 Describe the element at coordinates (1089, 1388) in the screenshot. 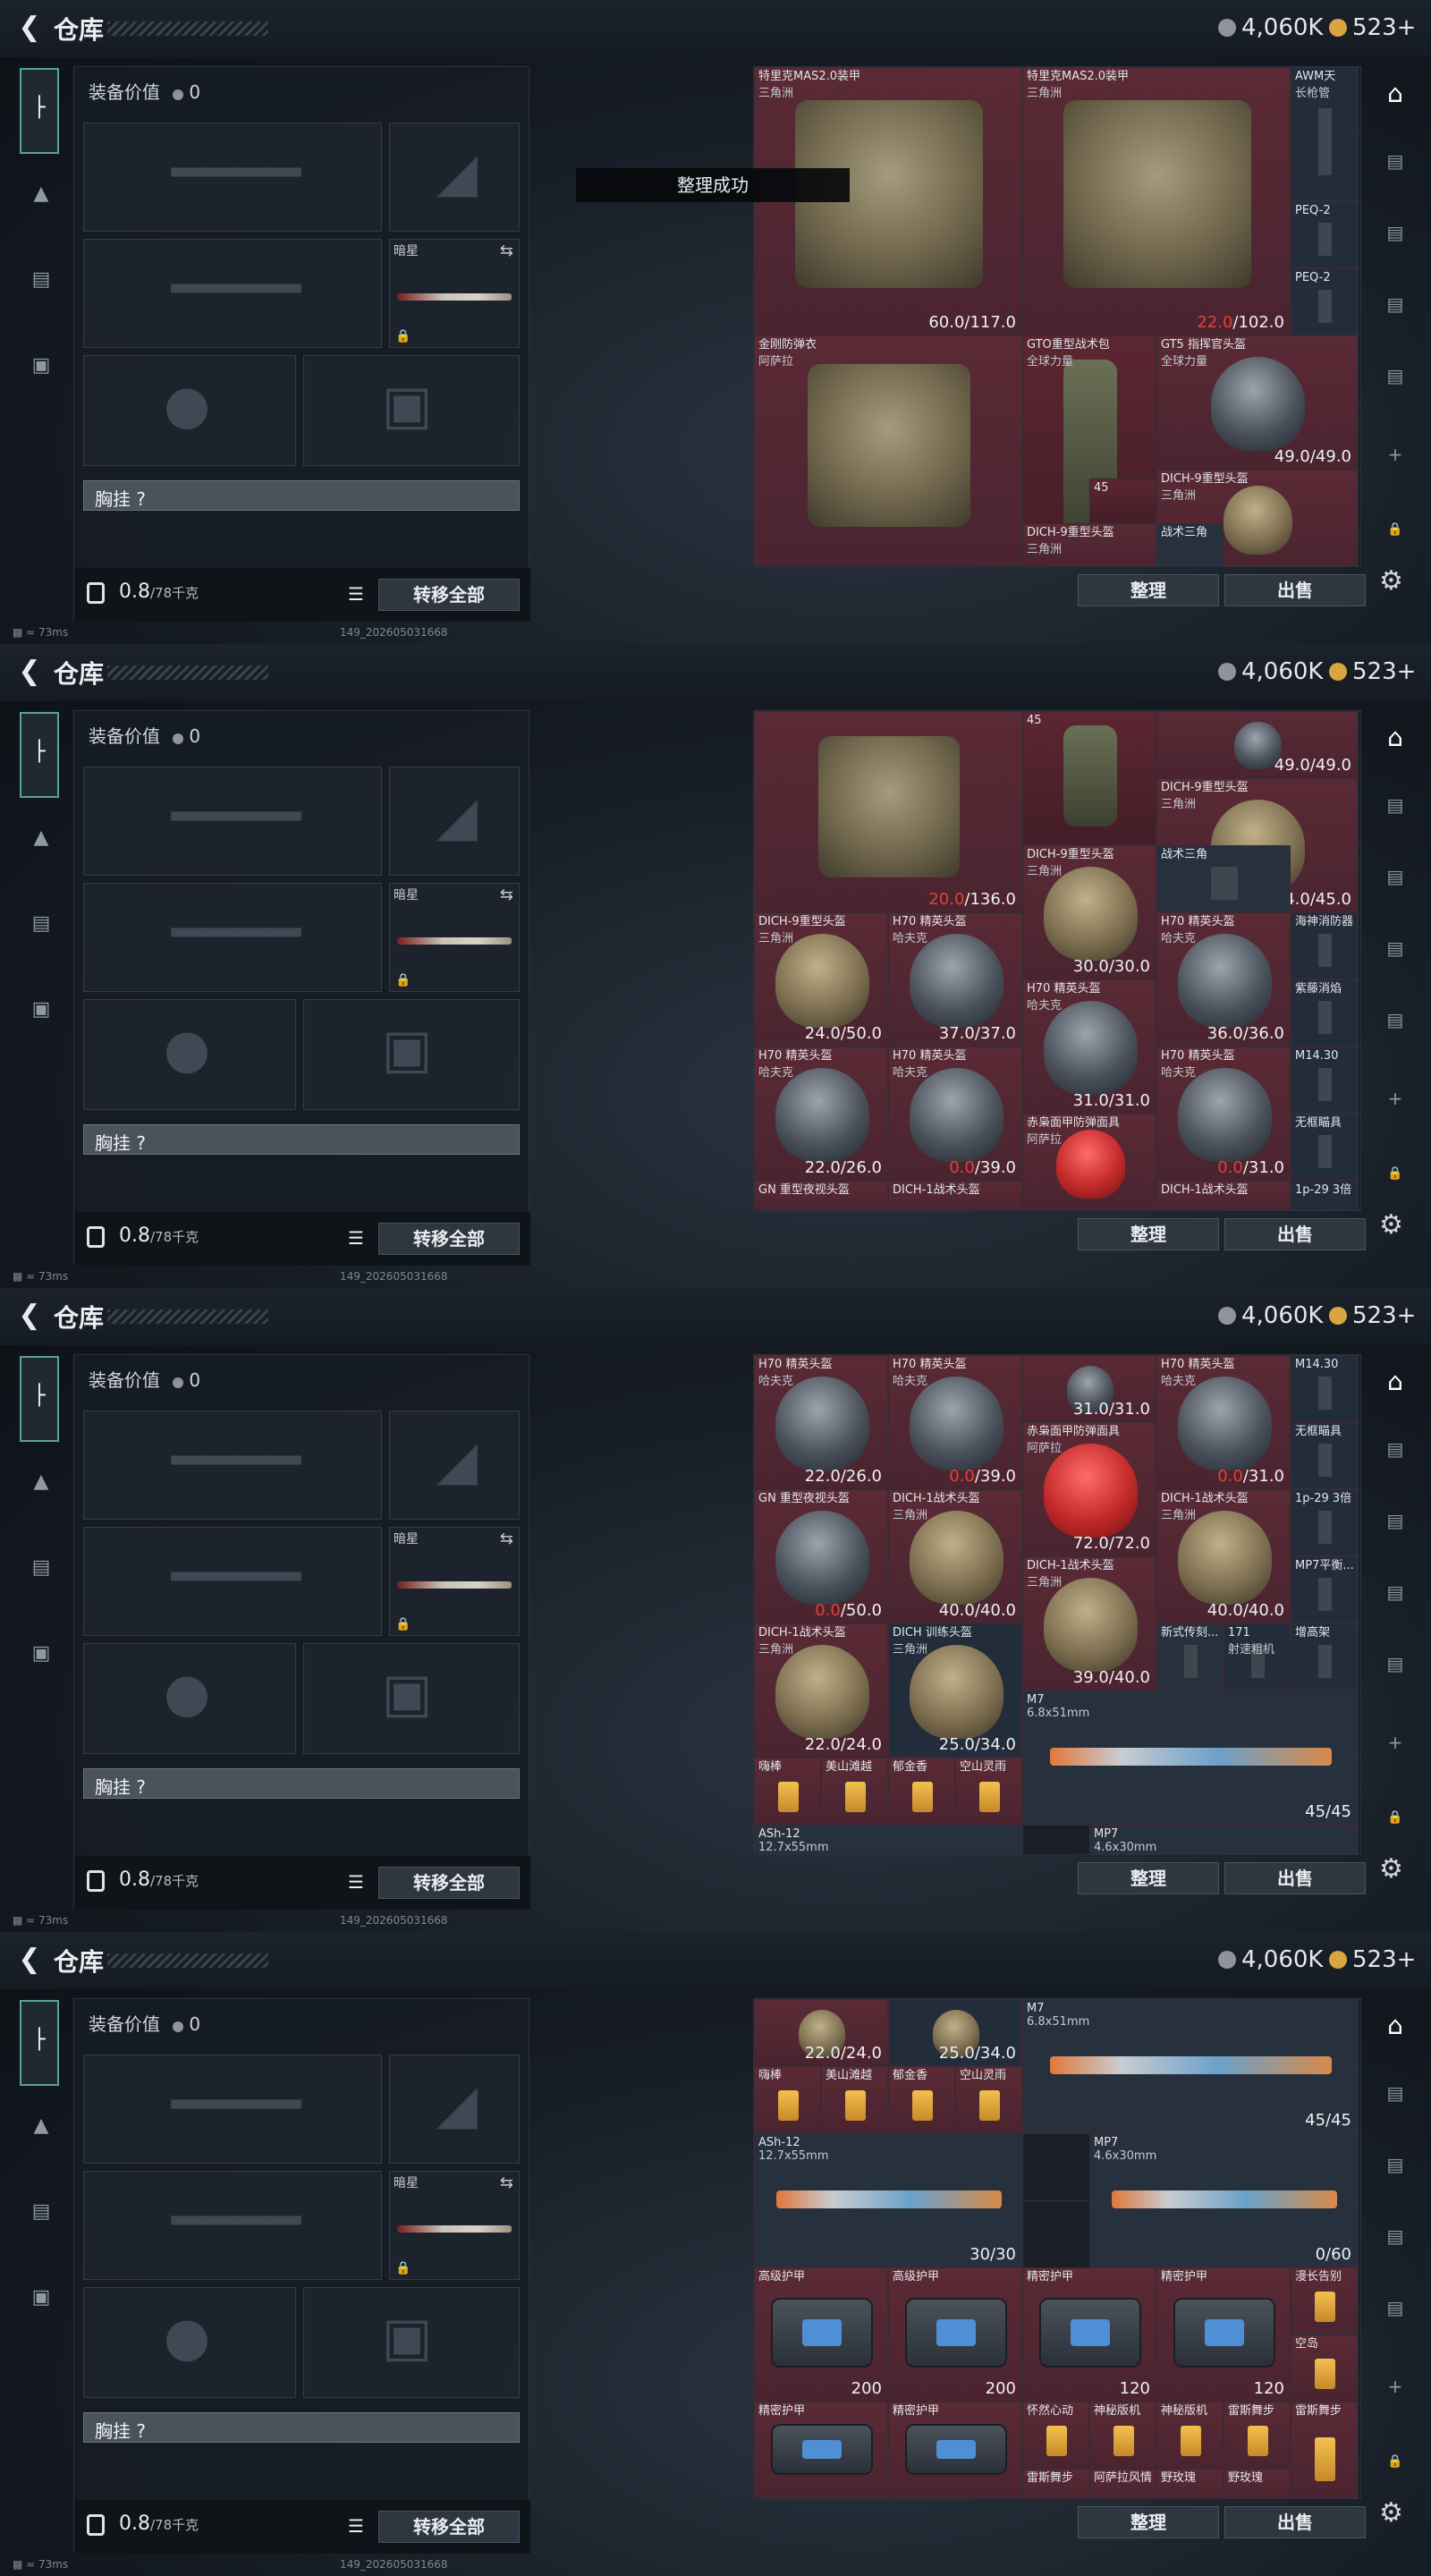

I see `stash-item: 31.0/31.0` at that location.